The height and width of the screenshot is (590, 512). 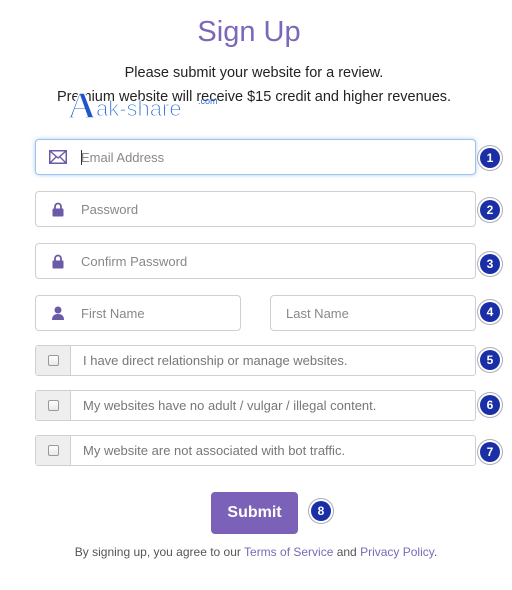 I want to click on submit-button: Submit, so click(x=254, y=513).